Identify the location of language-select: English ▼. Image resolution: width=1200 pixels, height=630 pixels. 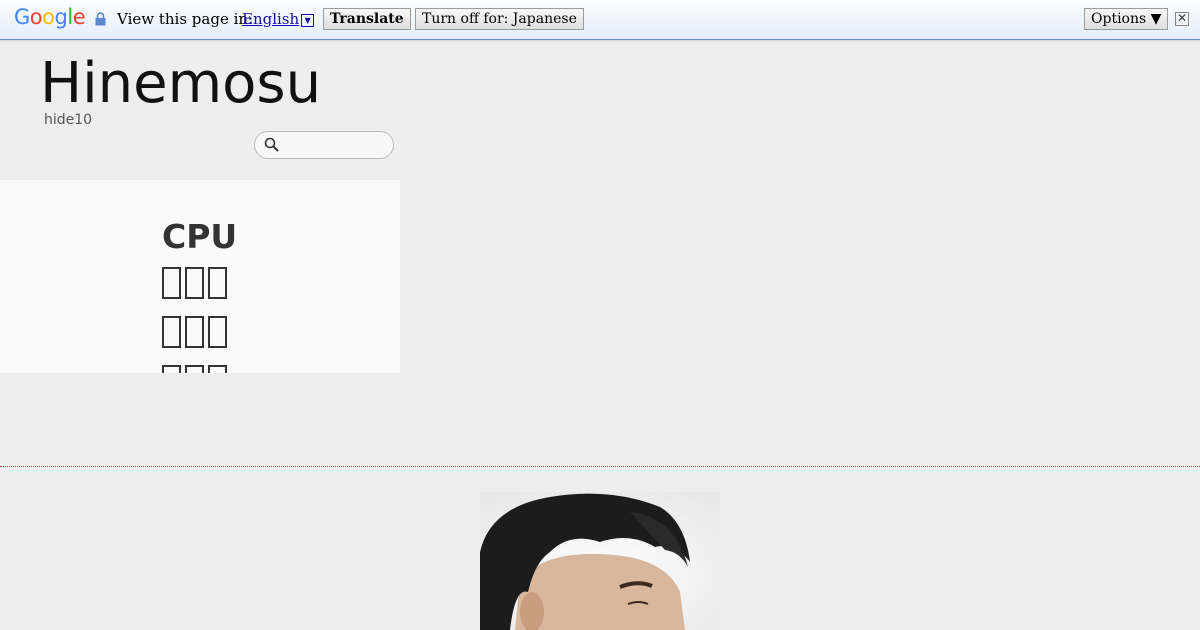
(278, 19).